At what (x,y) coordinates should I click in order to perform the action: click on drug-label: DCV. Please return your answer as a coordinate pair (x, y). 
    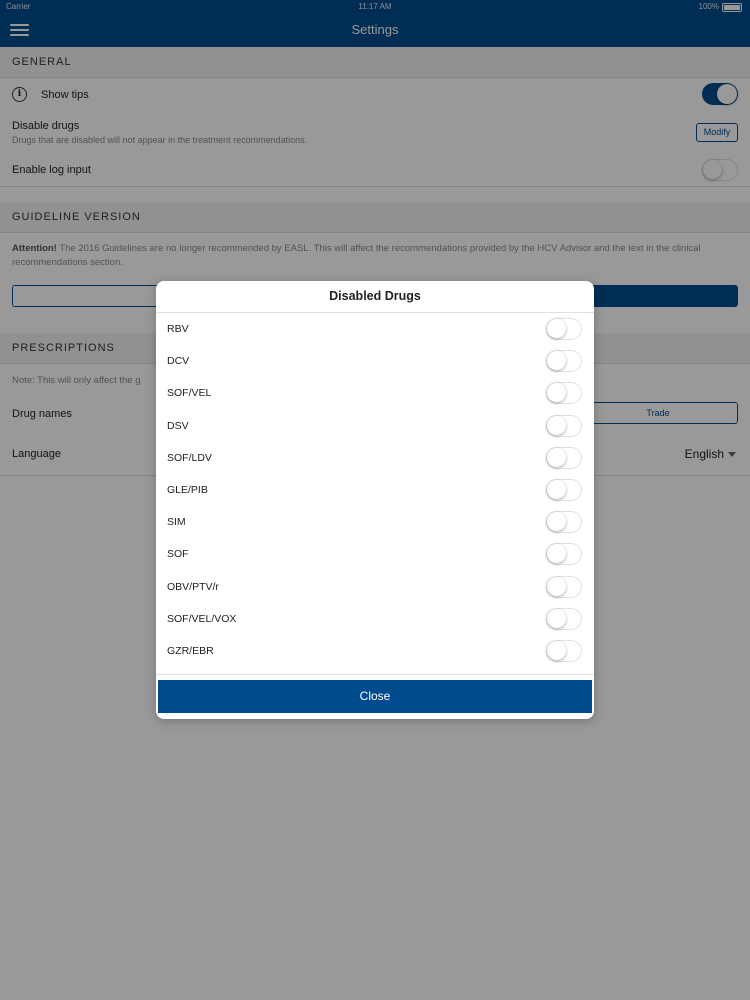
    Looking at the image, I should click on (178, 361).